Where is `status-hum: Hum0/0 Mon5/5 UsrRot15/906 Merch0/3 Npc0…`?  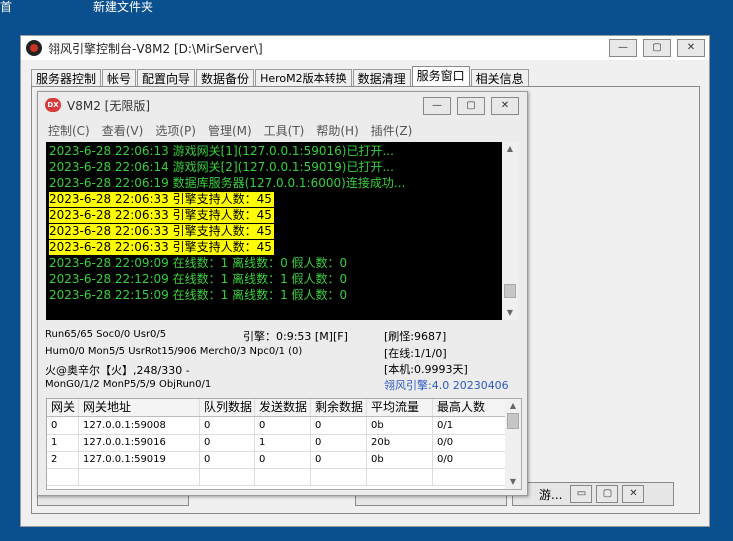 status-hum: Hum0/0 Mon5/5 UsrRot15/906 Merch0/3 Npc0… is located at coordinates (174, 351).